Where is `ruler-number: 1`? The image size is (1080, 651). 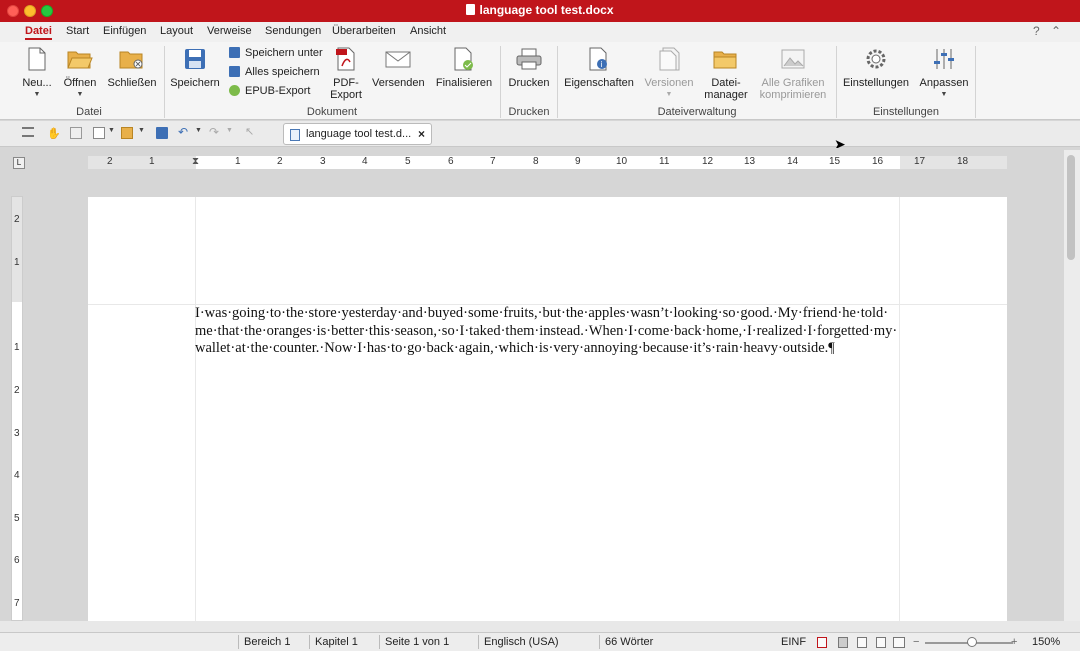
ruler-number: 1 is located at coordinates (152, 161).